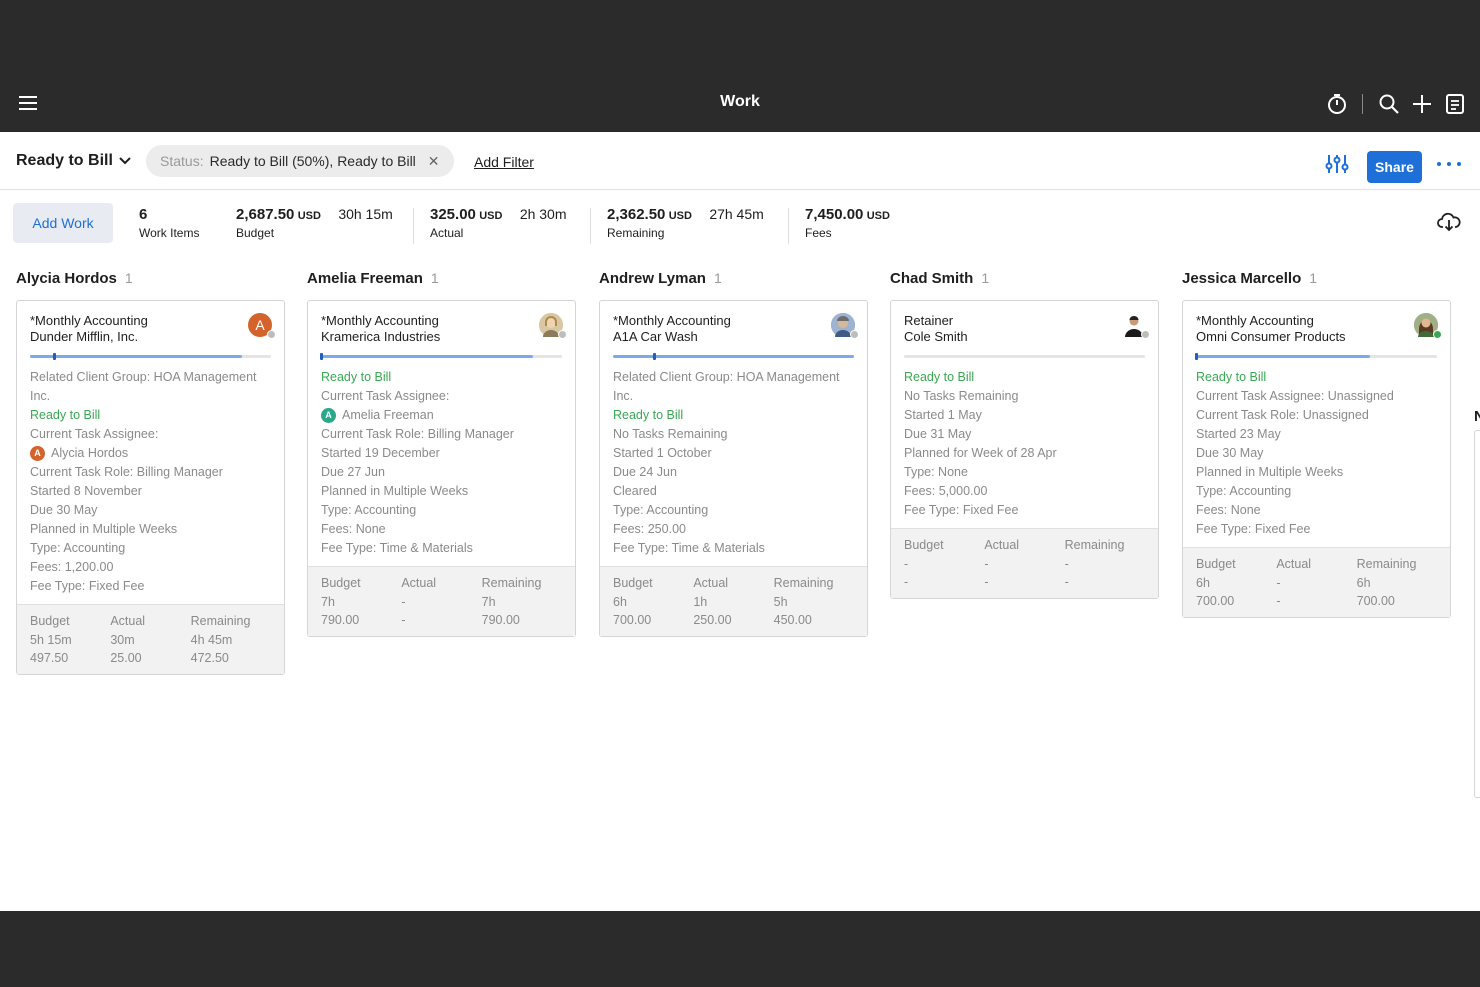 The height and width of the screenshot is (987, 1480). I want to click on assignee-name: Alycia Hordos, so click(90, 453).